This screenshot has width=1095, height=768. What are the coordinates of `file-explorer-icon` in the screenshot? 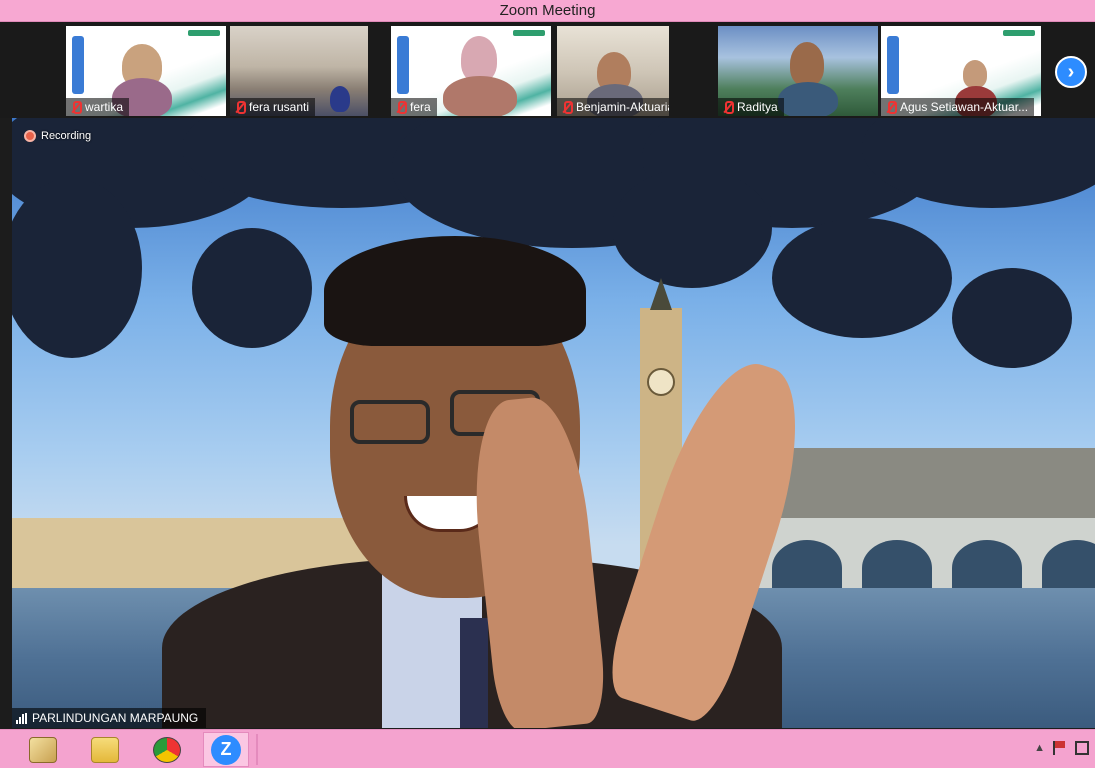 It's located at (105, 749).